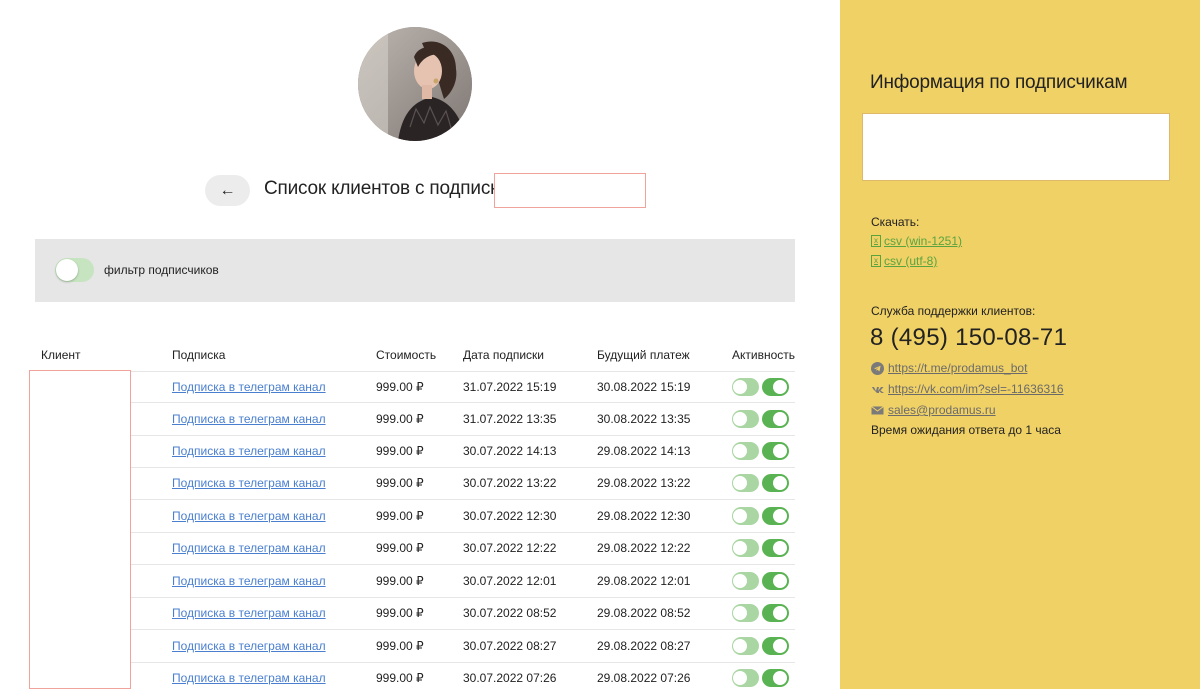 The height and width of the screenshot is (689, 1200). I want to click on telegram-link: https://t.me/prodamus_bot, so click(949, 368).